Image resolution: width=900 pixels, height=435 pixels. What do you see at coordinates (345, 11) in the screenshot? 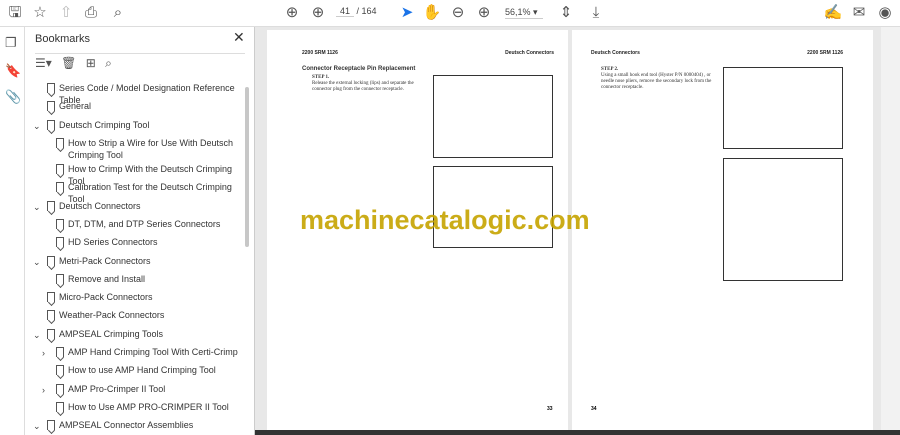
I see `page-number-input: 41` at bounding box center [345, 11].